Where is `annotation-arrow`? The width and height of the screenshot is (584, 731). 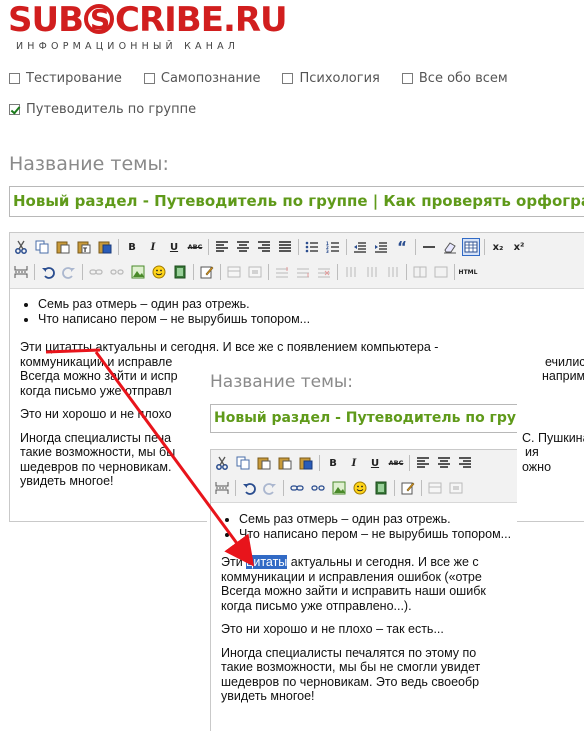 annotation-arrow is located at coordinates (150, 457).